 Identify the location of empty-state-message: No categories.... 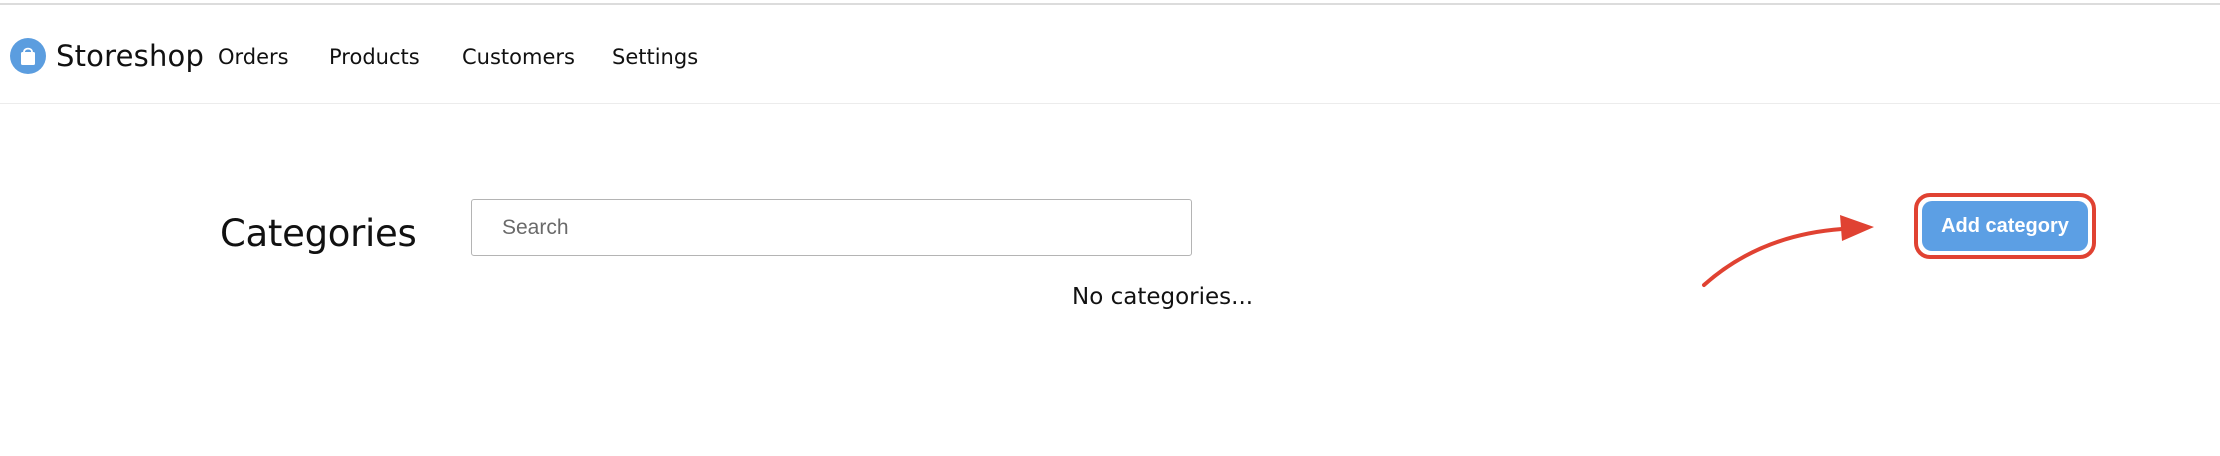
(1163, 297).